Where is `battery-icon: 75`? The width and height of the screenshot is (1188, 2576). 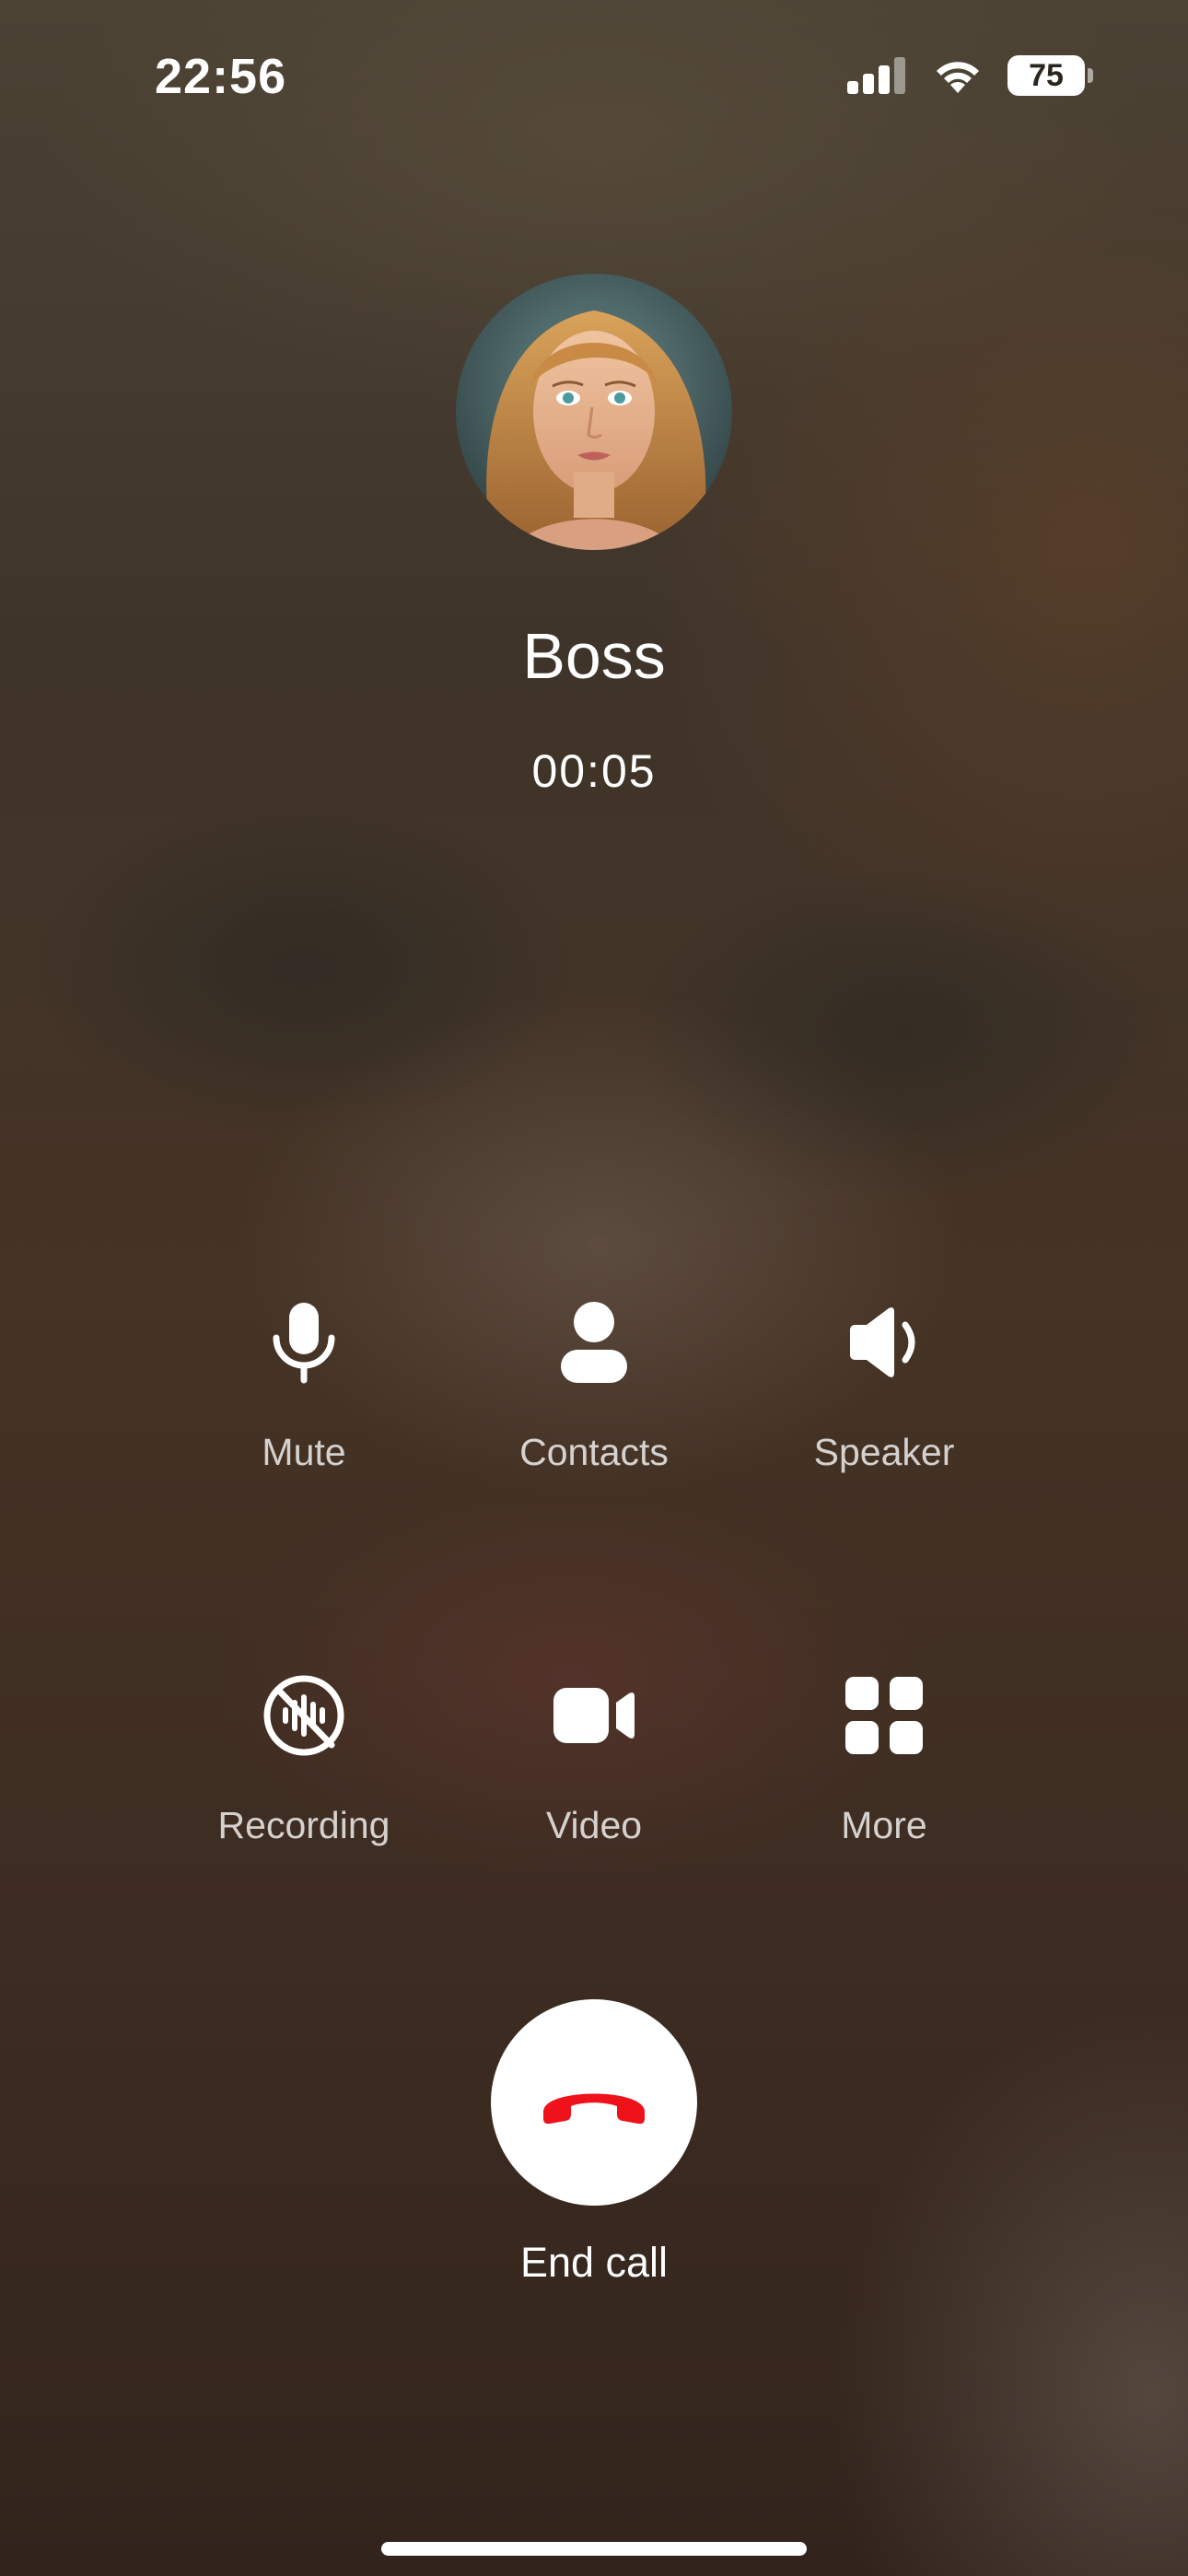
battery-icon: 75 is located at coordinates (1050, 75).